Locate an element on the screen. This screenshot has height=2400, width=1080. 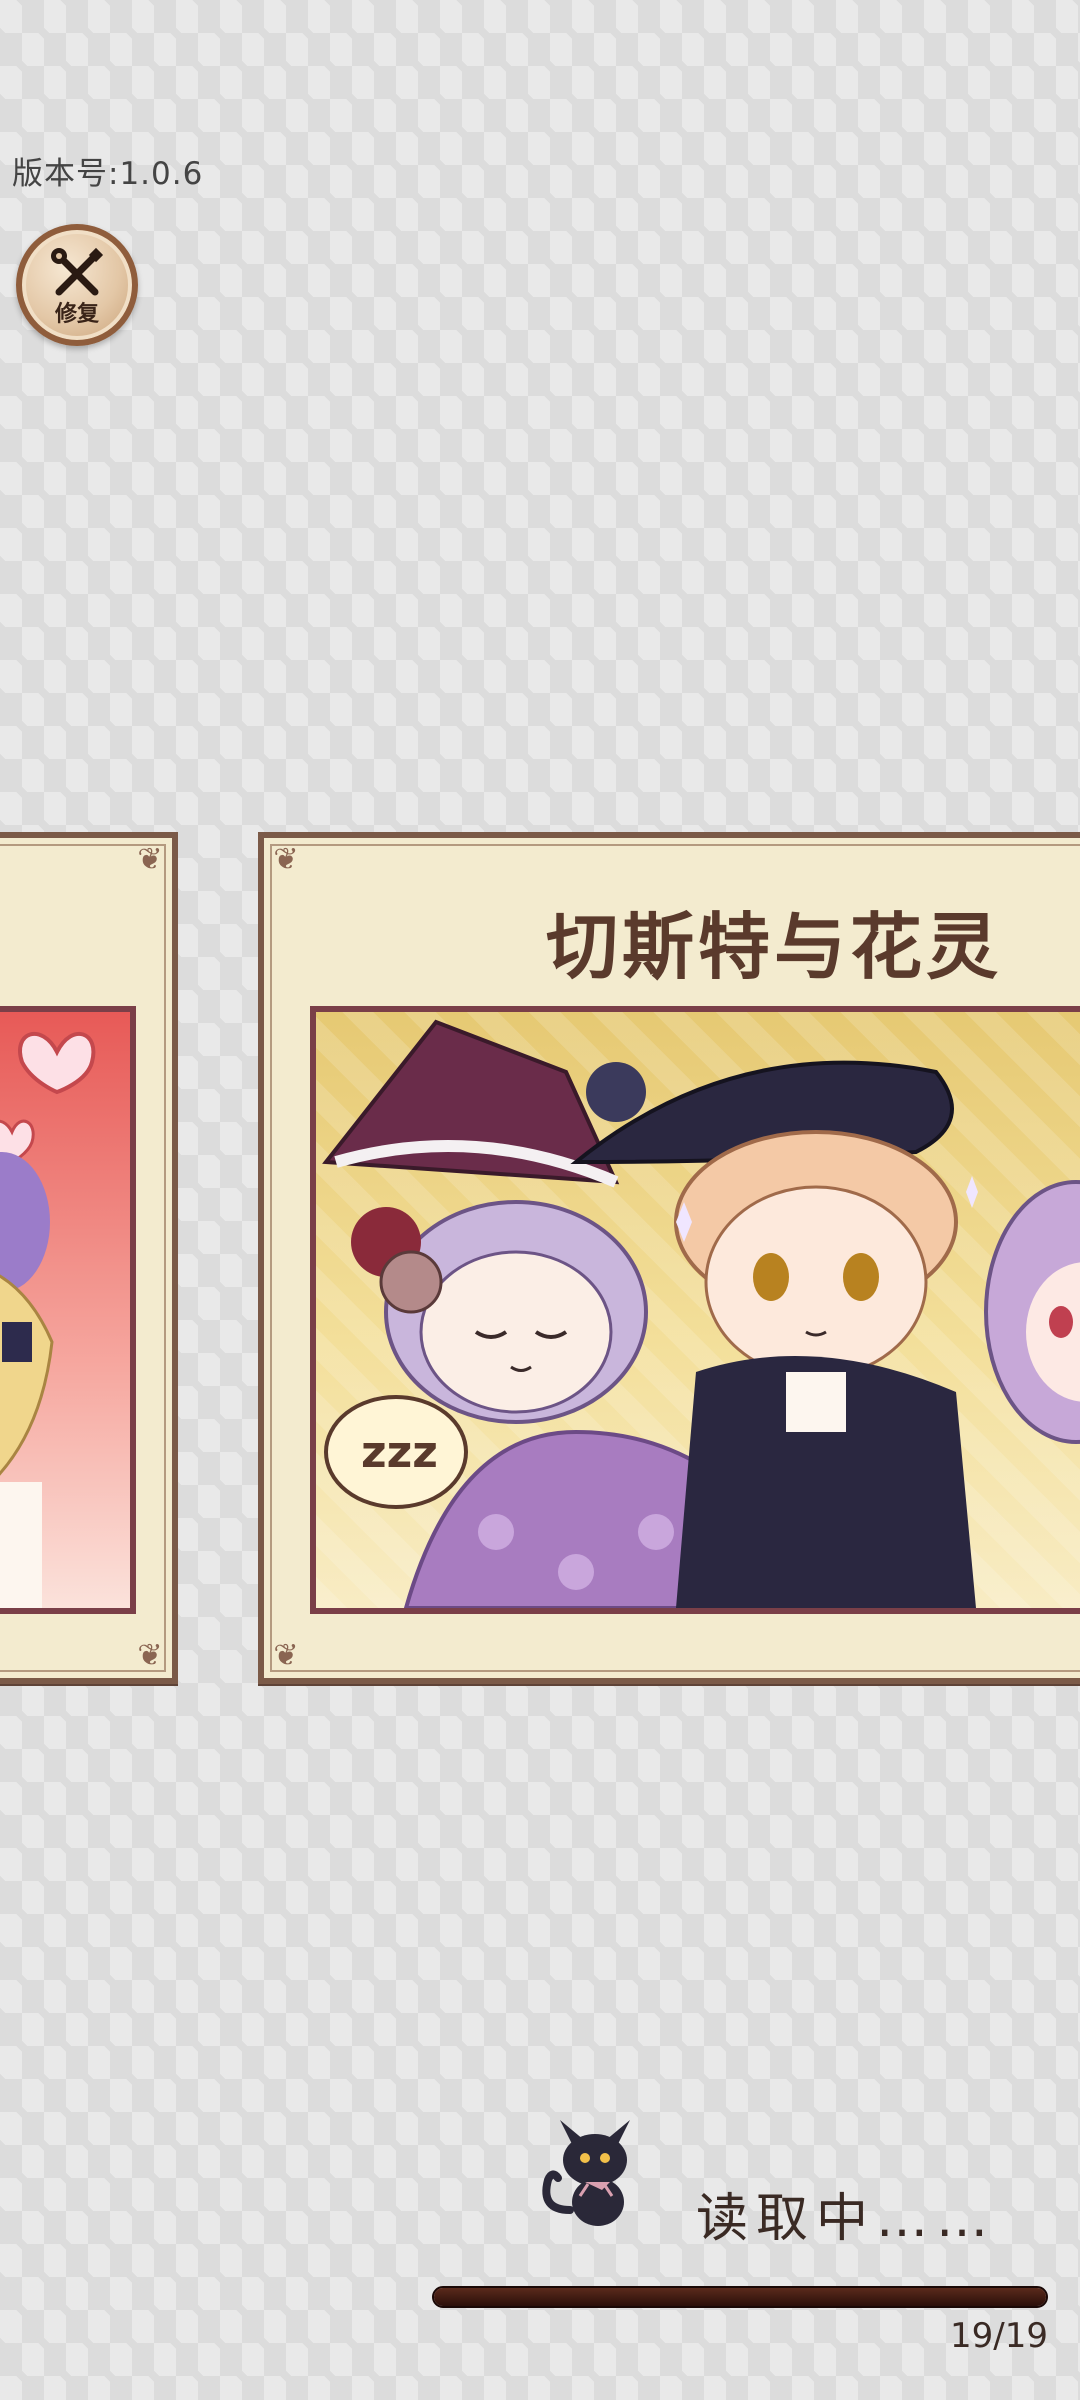
loading-progress-count: 19/19 is located at coordinates (999, 2336).